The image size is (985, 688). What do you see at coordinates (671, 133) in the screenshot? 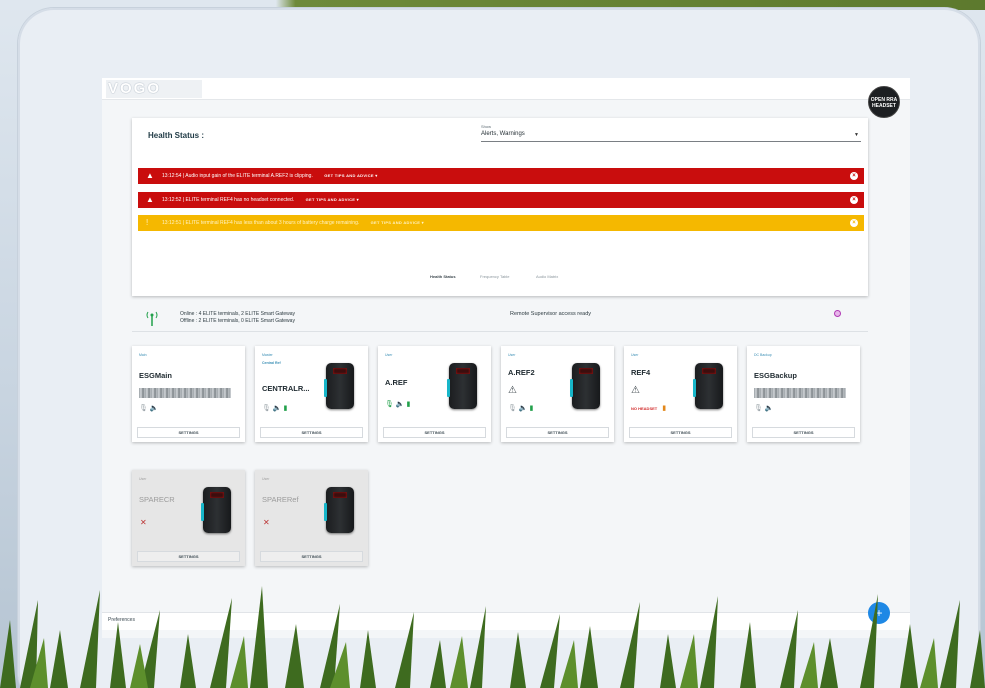
I see `show-filter-select: Show Alerts, Warnings ▼` at bounding box center [671, 133].